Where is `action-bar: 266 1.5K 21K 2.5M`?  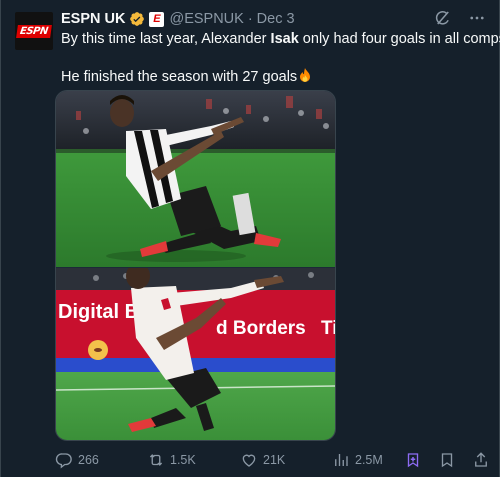
action-bar: 266 1.5K 21K 2.5M is located at coordinates (273, 460).